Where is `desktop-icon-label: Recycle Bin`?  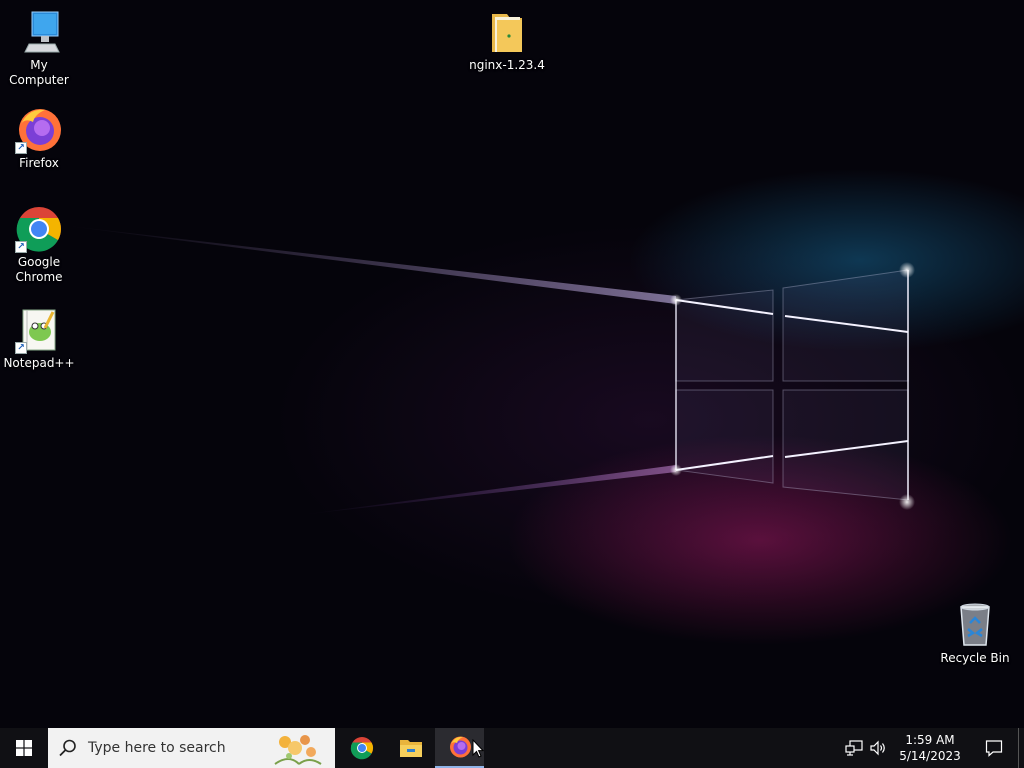 desktop-icon-label: Recycle Bin is located at coordinates (975, 658).